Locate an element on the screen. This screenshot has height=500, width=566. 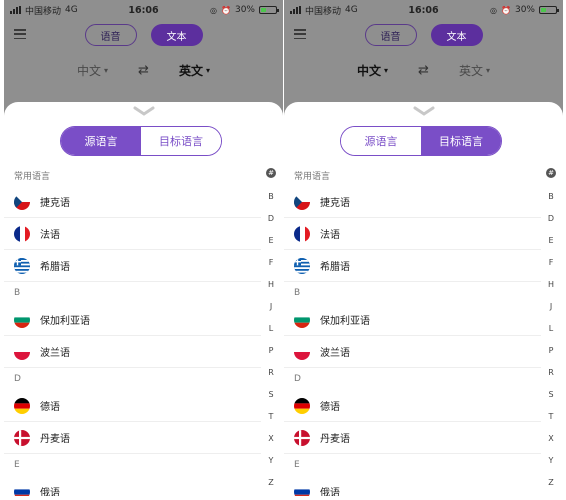
alarm-icon: ⏰ is located at coordinates (226, 10).